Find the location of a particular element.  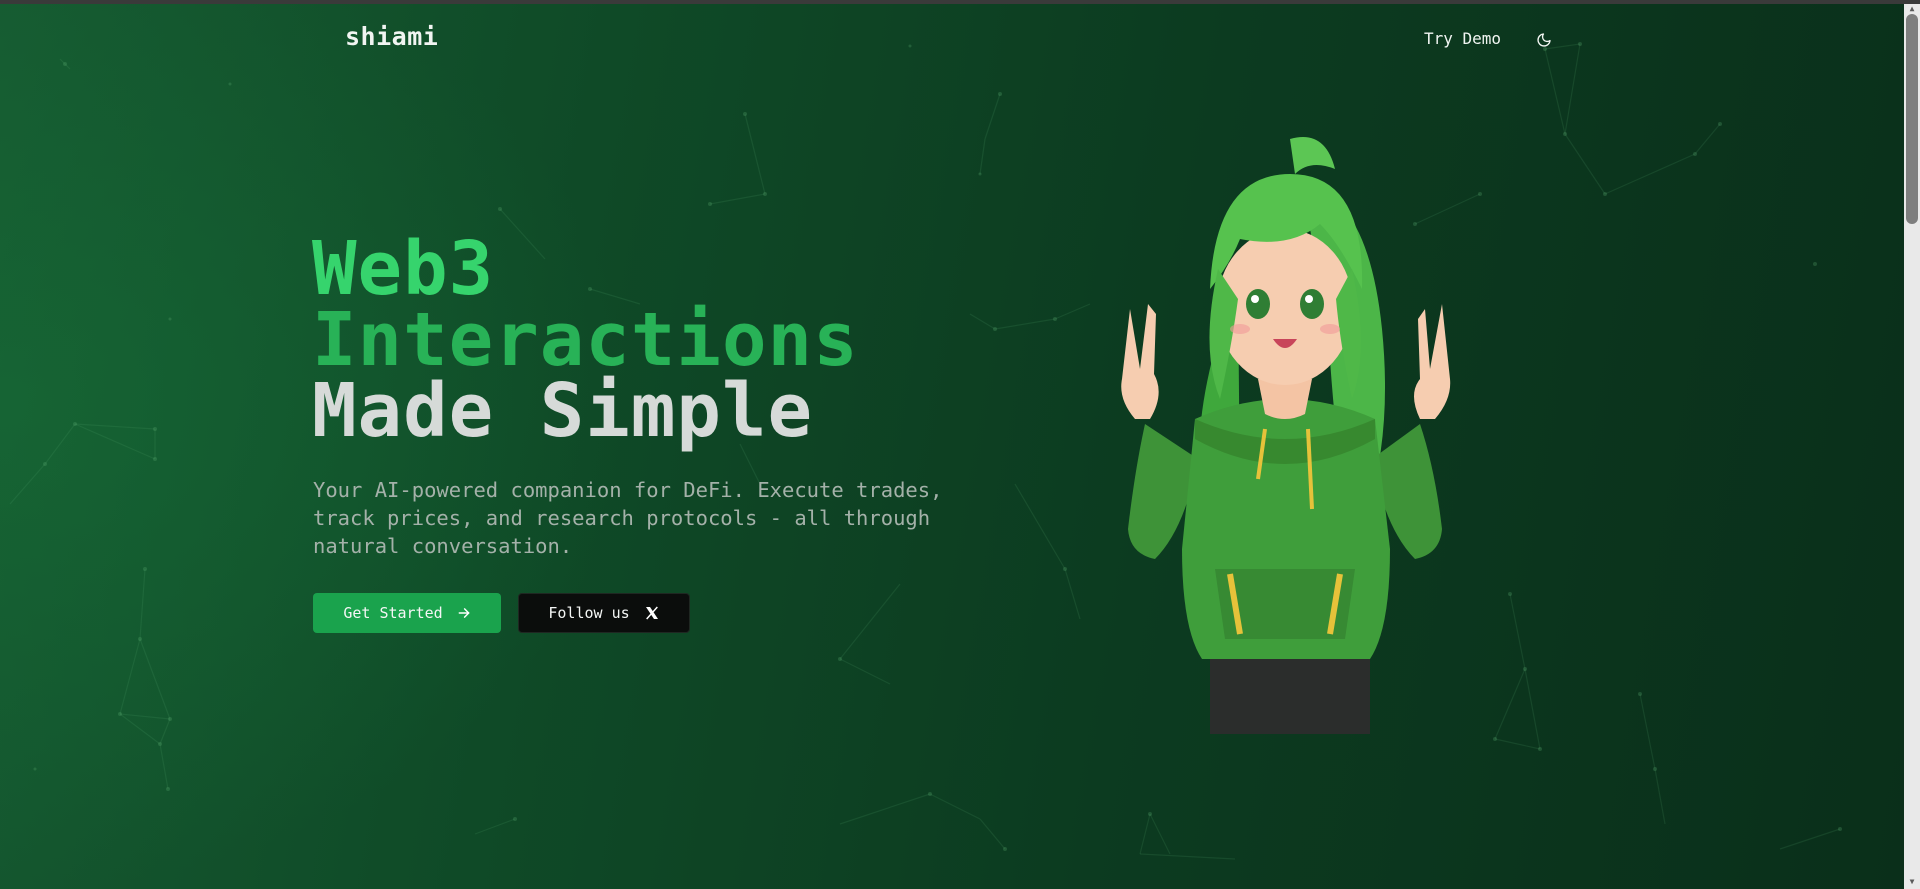

hero-headline: Web3 Interactions Made Simple is located at coordinates (585, 340).